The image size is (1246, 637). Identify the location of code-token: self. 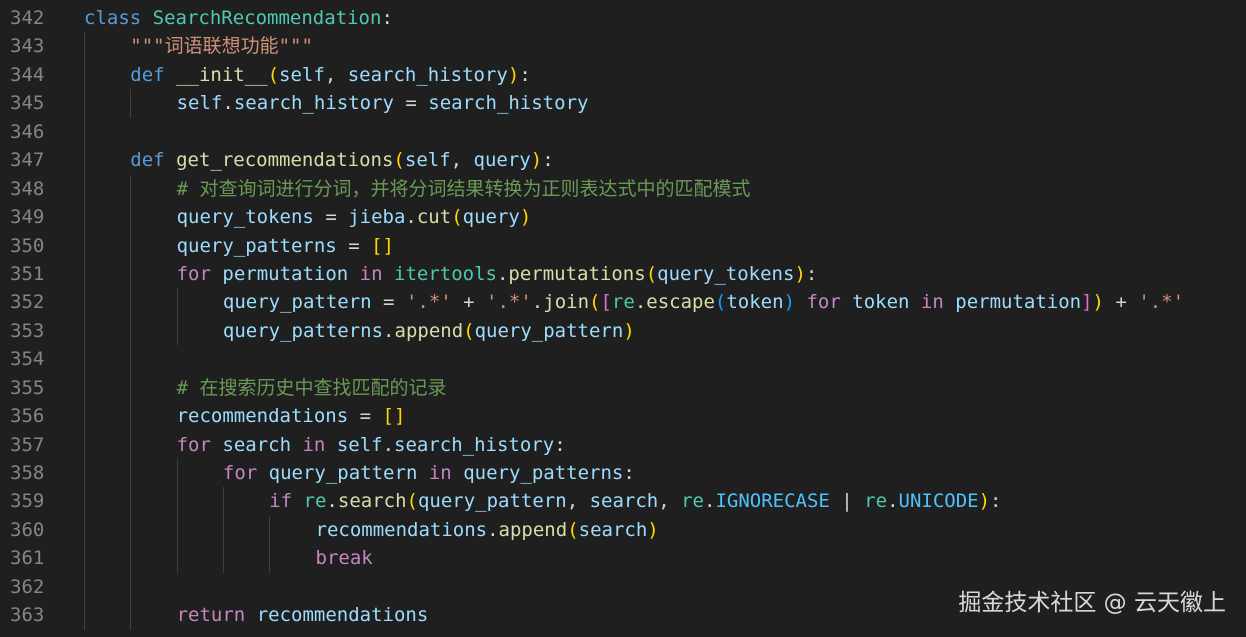
(359, 444).